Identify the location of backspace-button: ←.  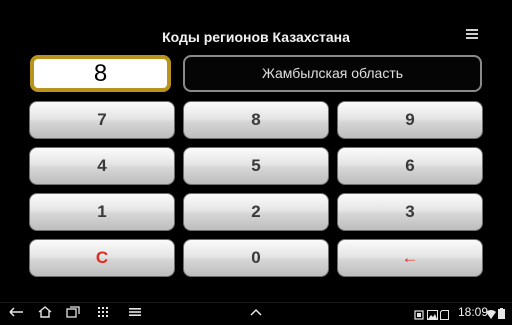
(410, 258).